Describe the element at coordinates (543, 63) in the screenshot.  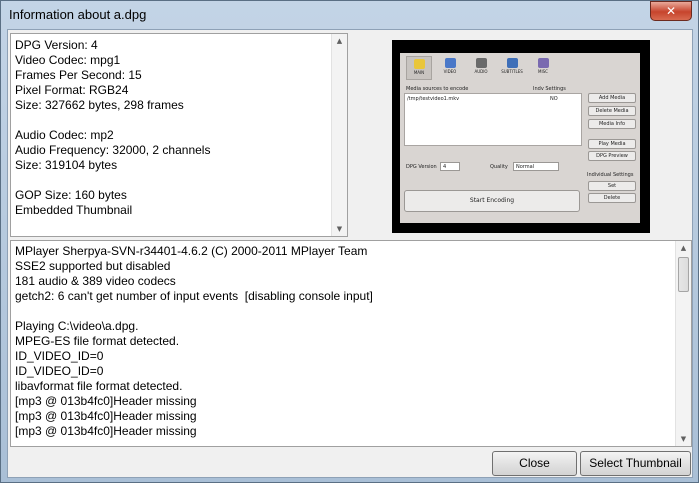
I see `misc-icon` at that location.